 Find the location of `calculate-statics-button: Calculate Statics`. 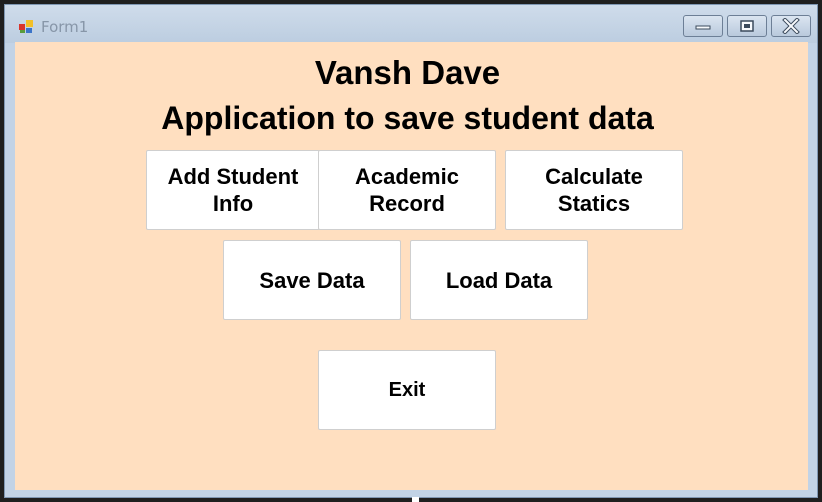

calculate-statics-button: Calculate Statics is located at coordinates (594, 190).